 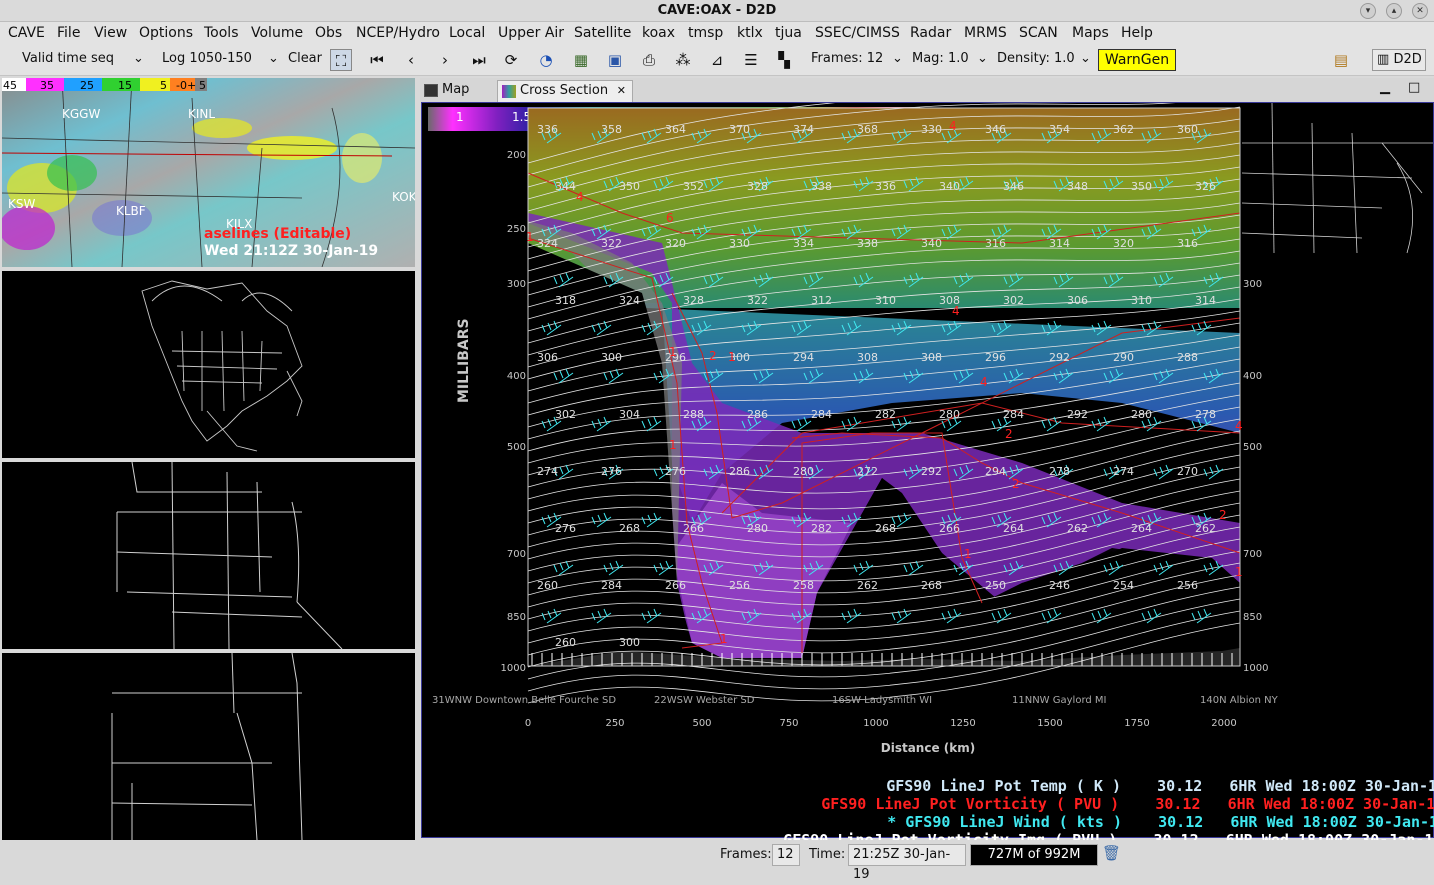 I want to click on menu-scan: SCAN, so click(x=1038, y=33).